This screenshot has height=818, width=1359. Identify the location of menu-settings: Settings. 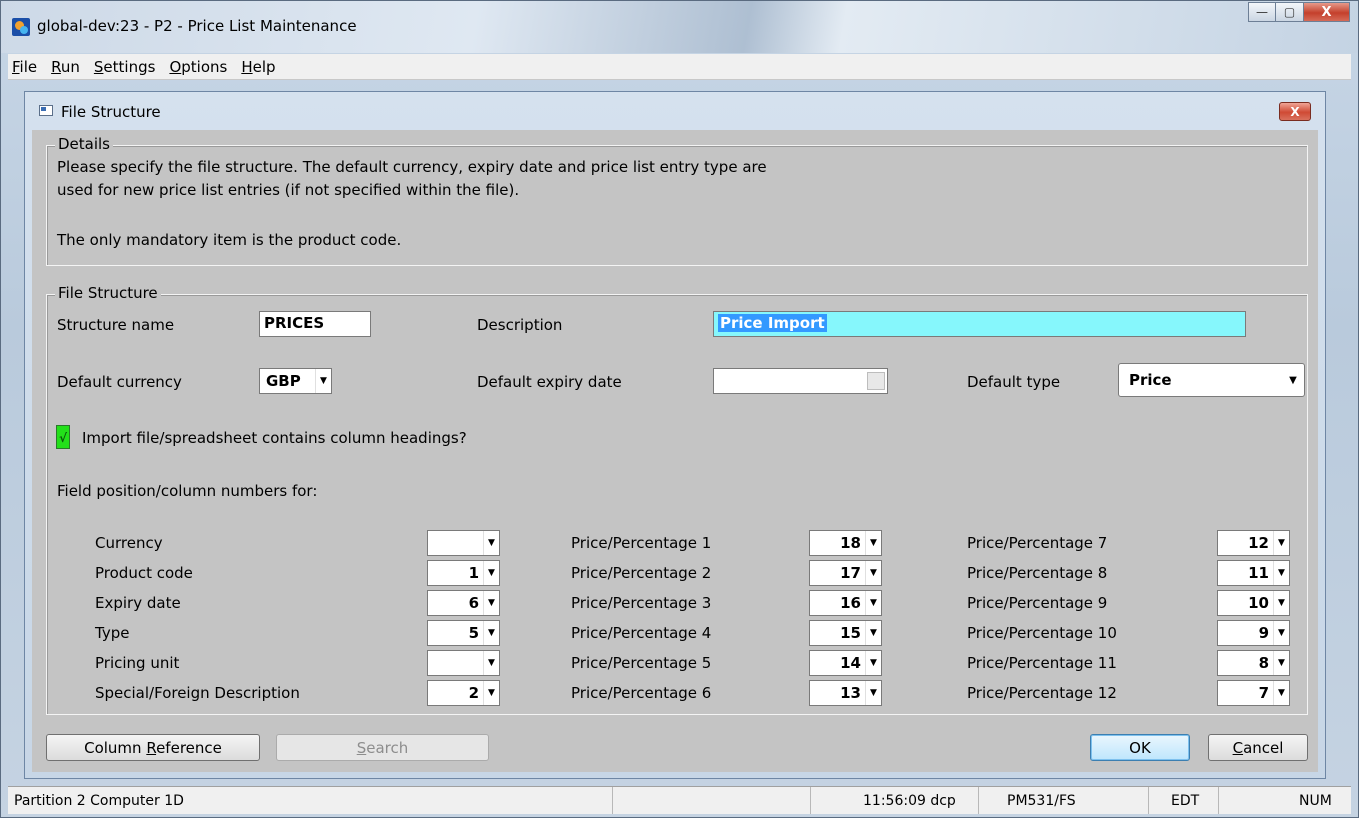
(125, 67).